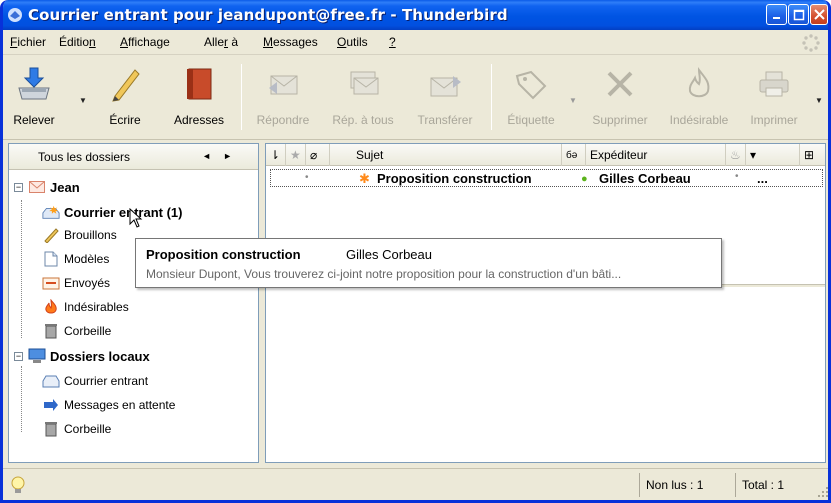  I want to click on printer-icon, so click(774, 84).